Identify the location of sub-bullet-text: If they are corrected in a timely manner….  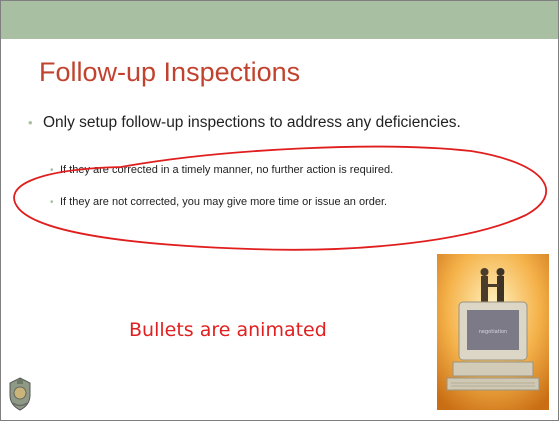
(227, 170).